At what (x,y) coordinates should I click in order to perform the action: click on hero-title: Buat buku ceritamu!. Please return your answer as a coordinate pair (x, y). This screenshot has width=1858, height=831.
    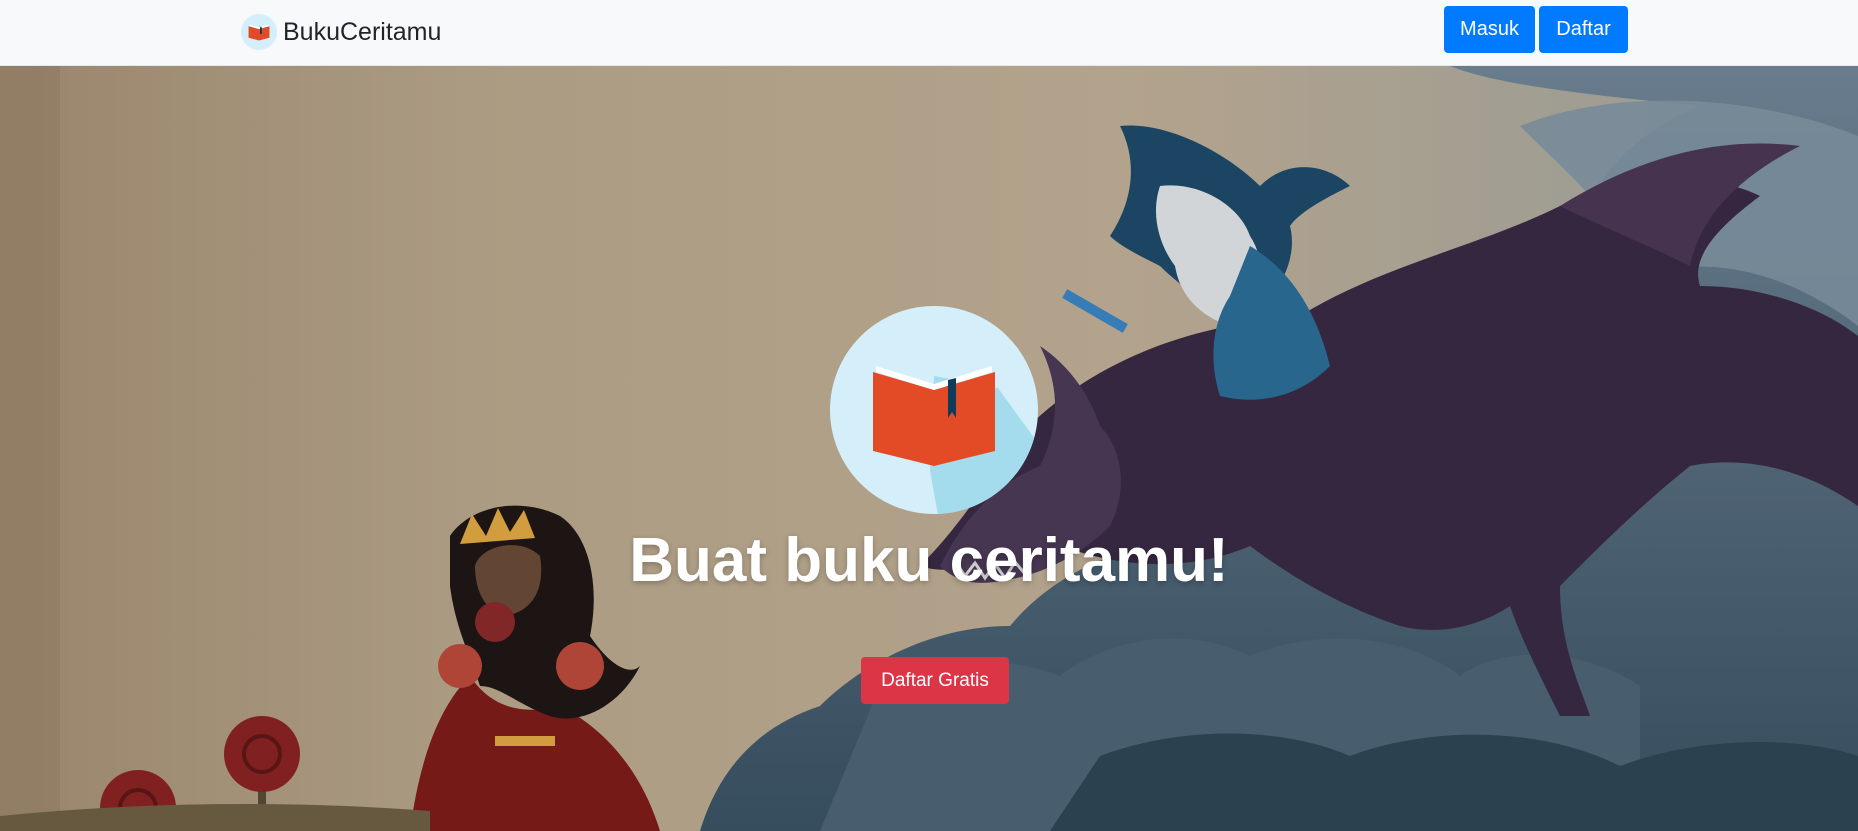
    Looking at the image, I should click on (929, 560).